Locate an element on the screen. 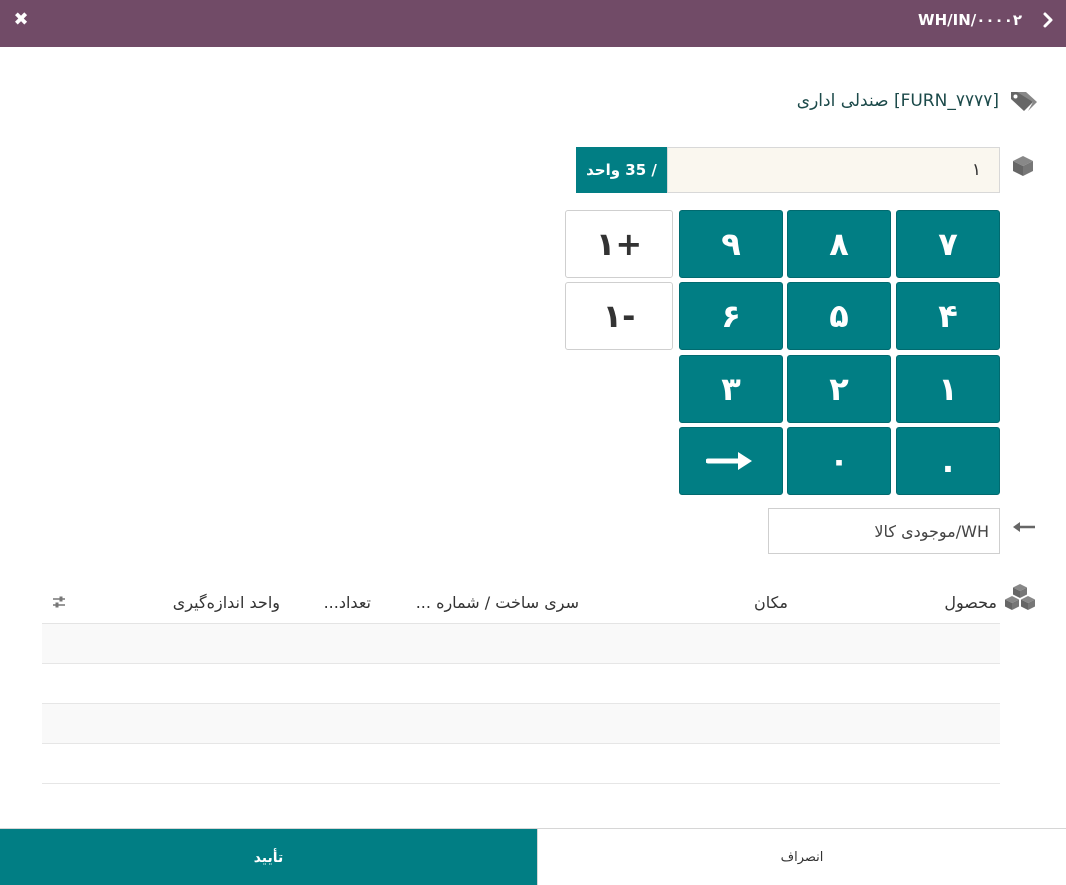 This screenshot has width=1066, height=885. key-decimal: . is located at coordinates (948, 461).